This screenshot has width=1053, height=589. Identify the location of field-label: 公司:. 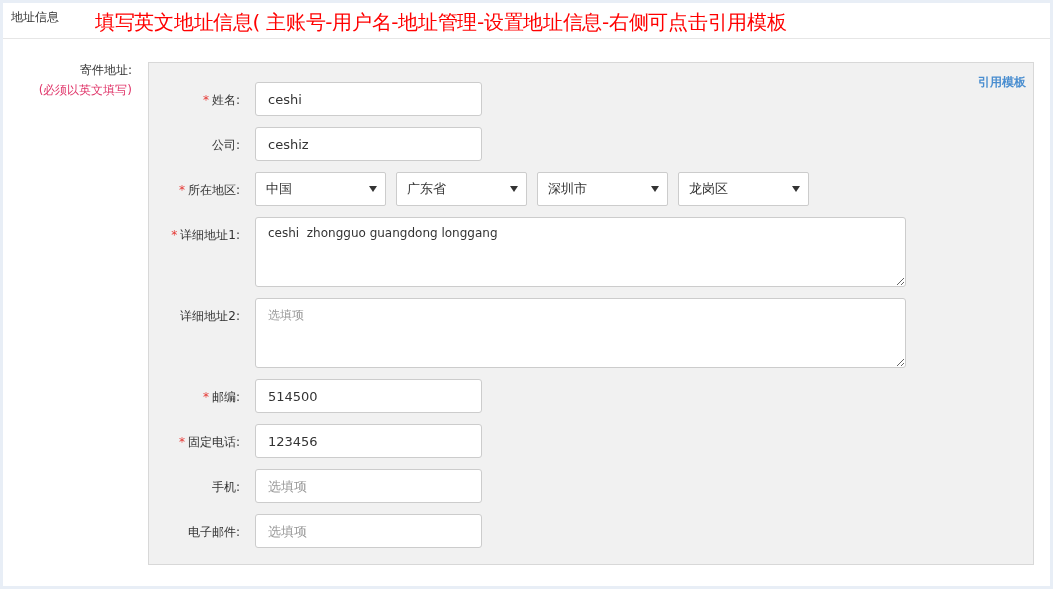
(225, 145).